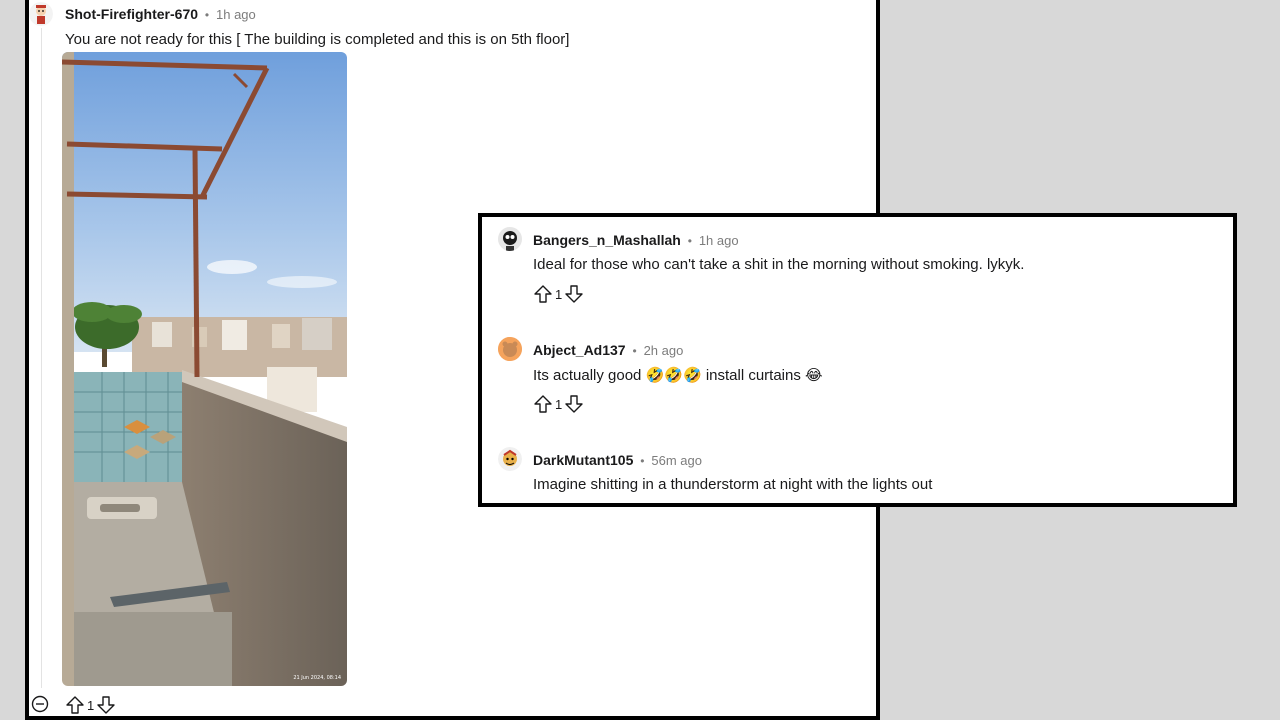 Image resolution: width=1280 pixels, height=720 pixels. I want to click on reply-meta: DarkMutant105 • 56m ago, so click(617, 460).